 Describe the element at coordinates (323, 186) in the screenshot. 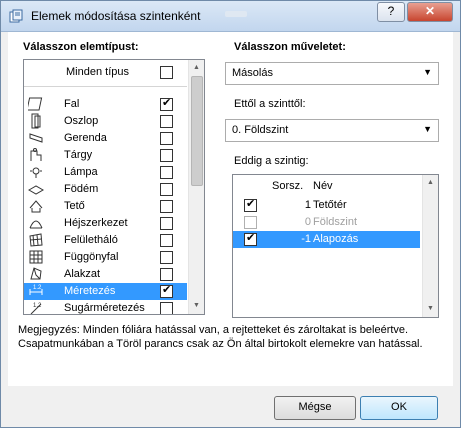

I see `column-header-name: Név` at that location.